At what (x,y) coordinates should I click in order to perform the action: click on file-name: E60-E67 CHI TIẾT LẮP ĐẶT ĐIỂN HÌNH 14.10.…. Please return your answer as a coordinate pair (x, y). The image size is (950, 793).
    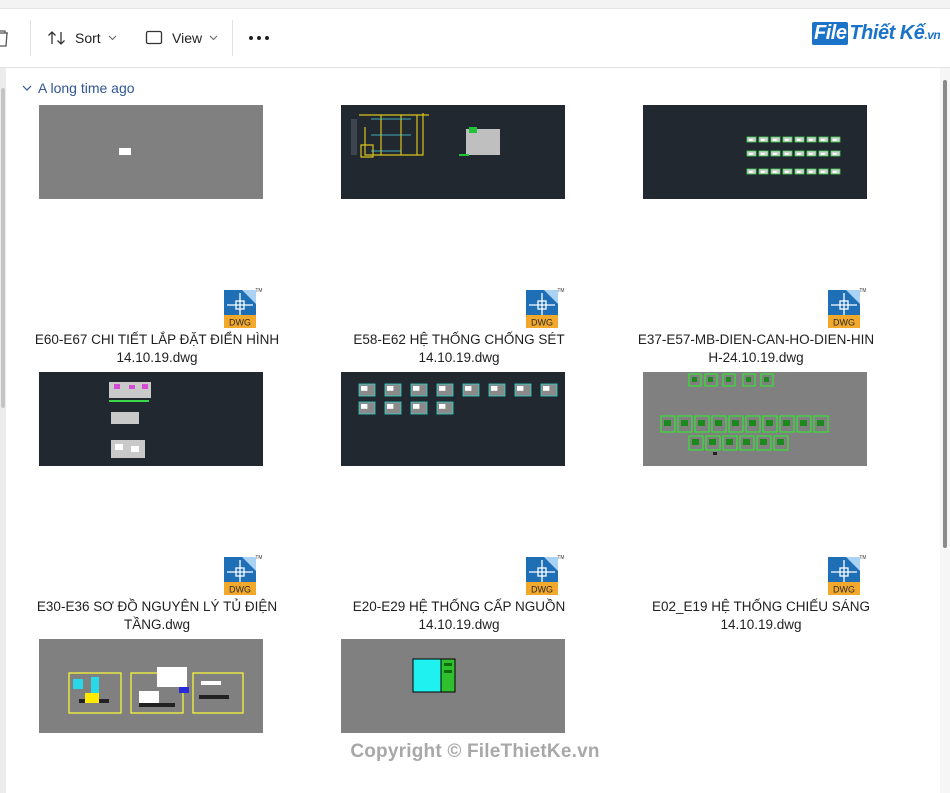
    Looking at the image, I should click on (157, 348).